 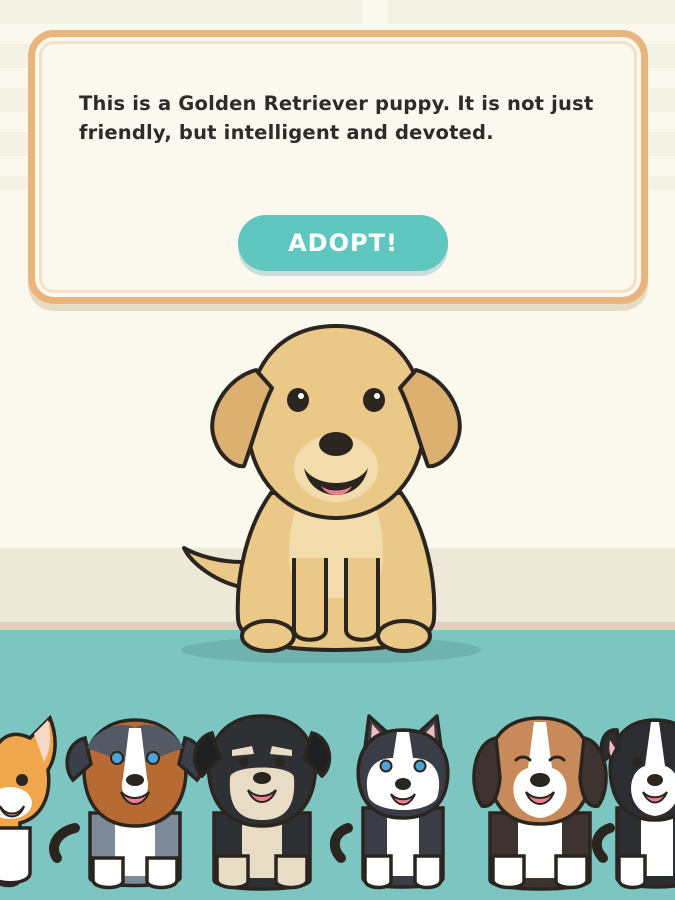 I want to click on corgi-puppy-icon, so click(x=28, y=801).